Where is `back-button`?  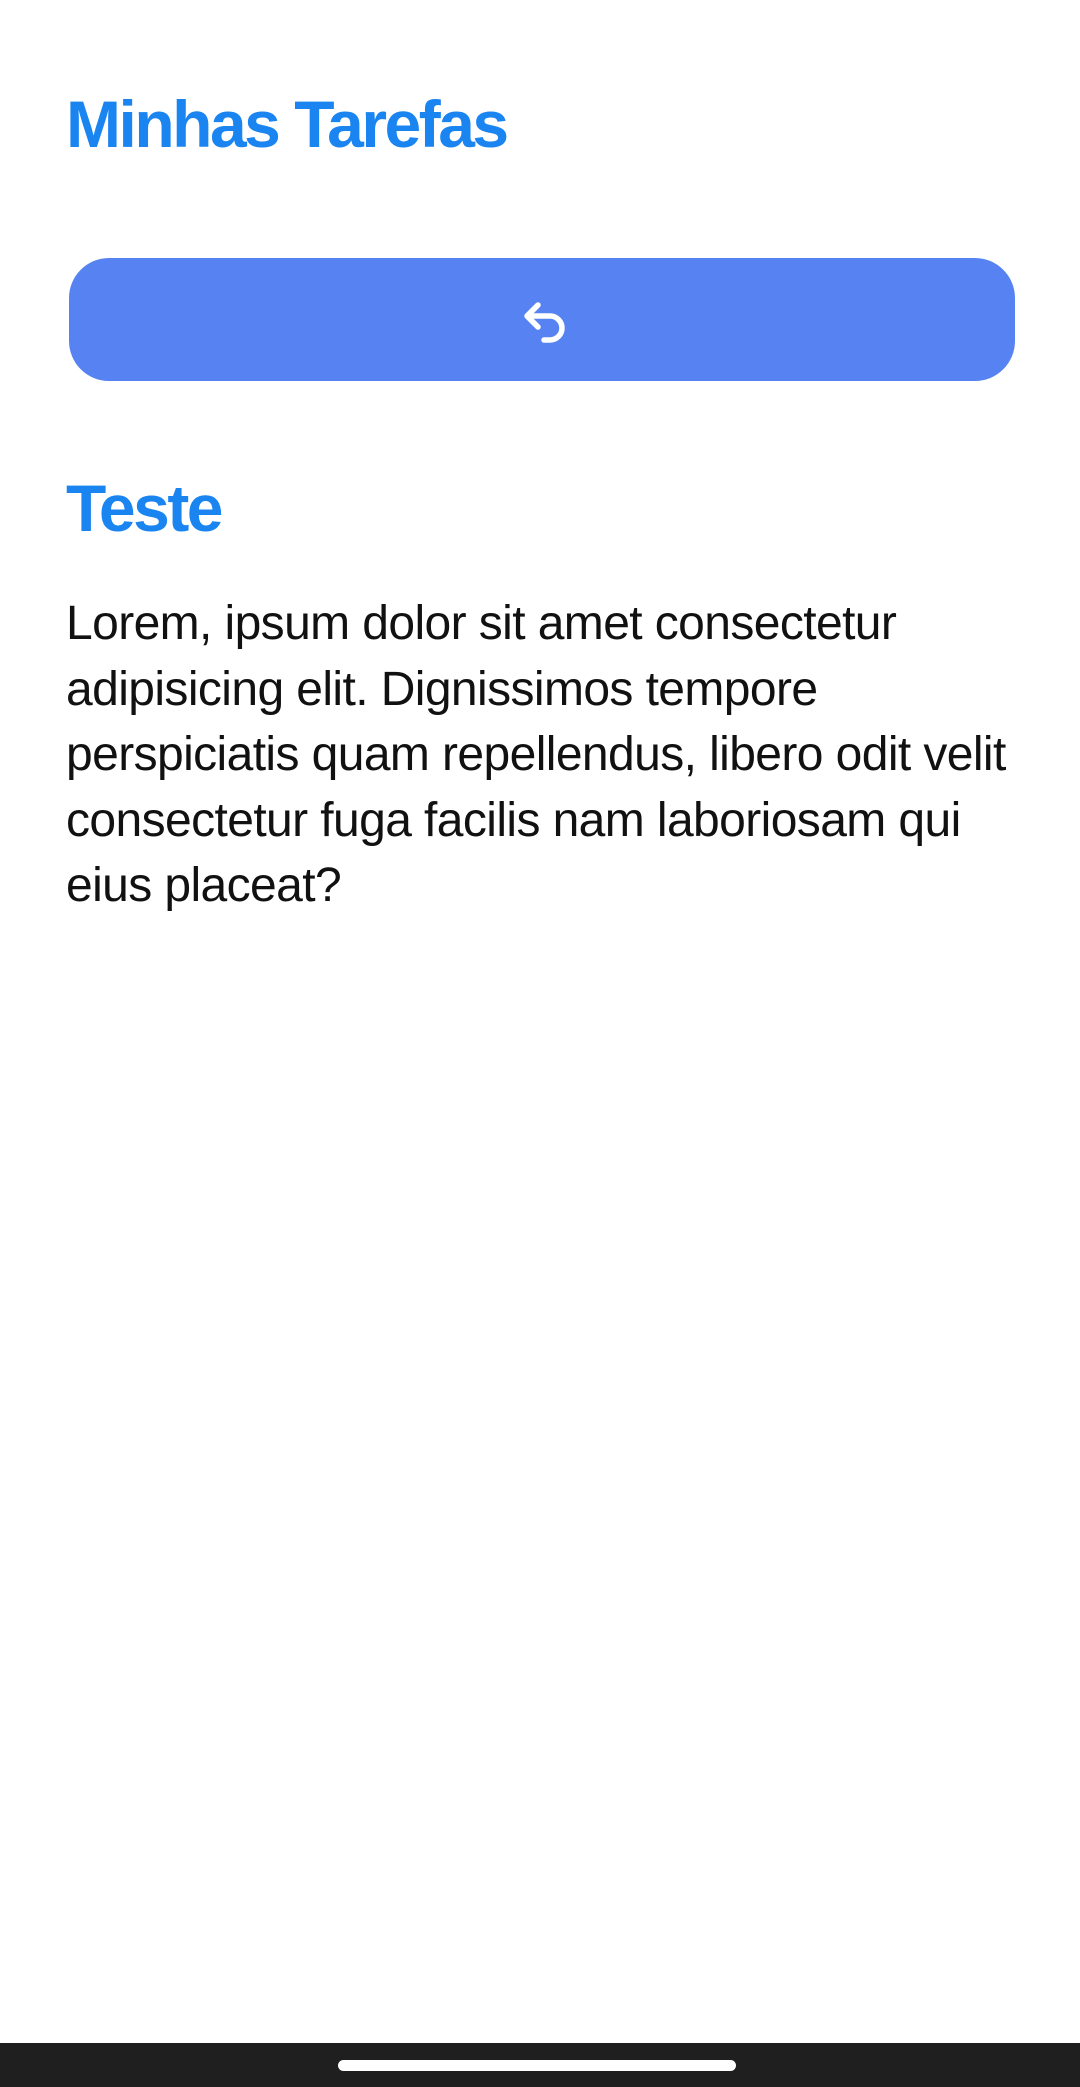
back-button is located at coordinates (542, 319).